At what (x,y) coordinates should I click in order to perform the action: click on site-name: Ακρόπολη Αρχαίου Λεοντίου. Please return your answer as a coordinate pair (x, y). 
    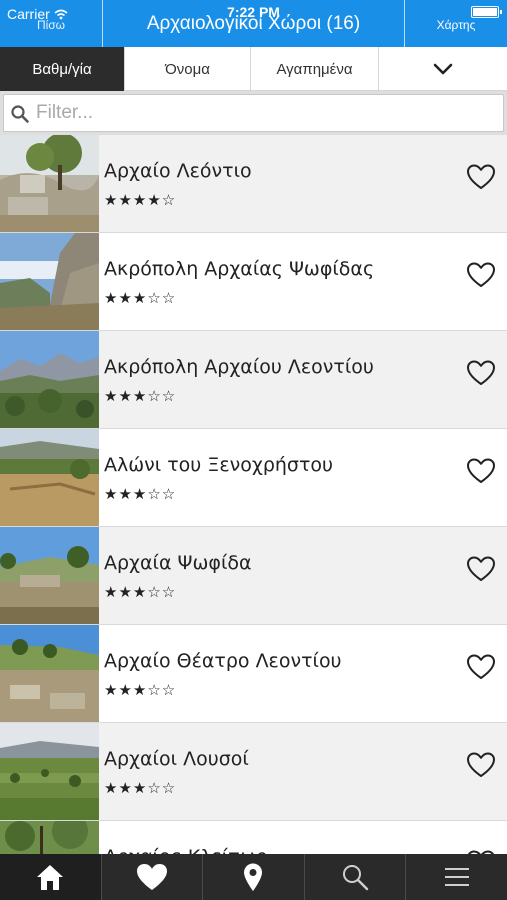
    Looking at the image, I should click on (239, 367).